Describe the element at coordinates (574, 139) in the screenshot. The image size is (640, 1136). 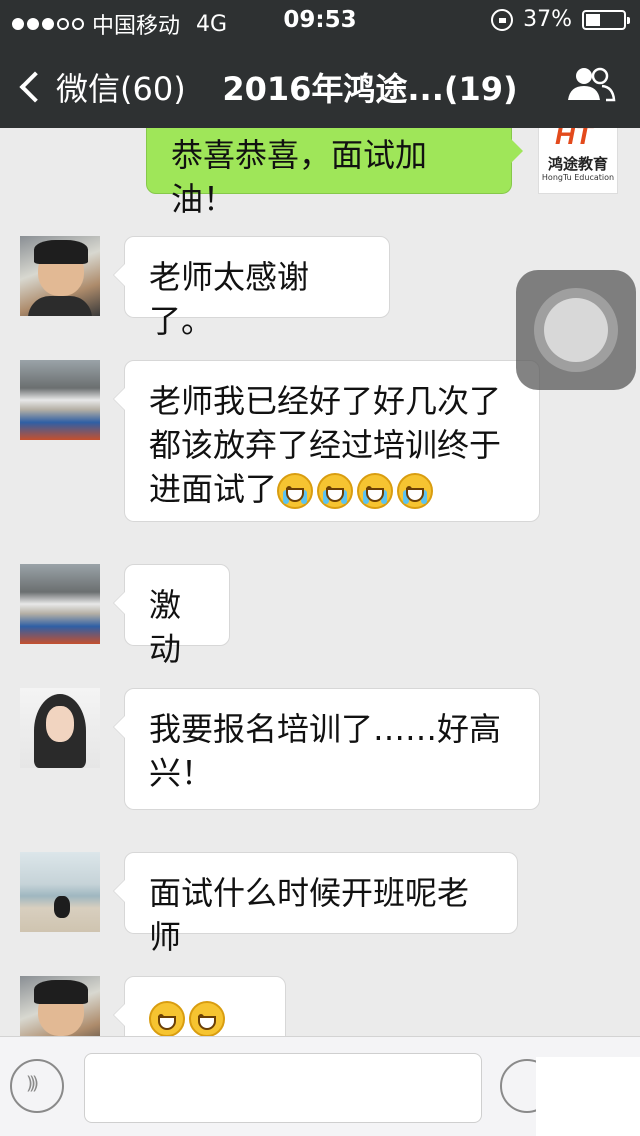
I see `logo-mark: HT` at that location.